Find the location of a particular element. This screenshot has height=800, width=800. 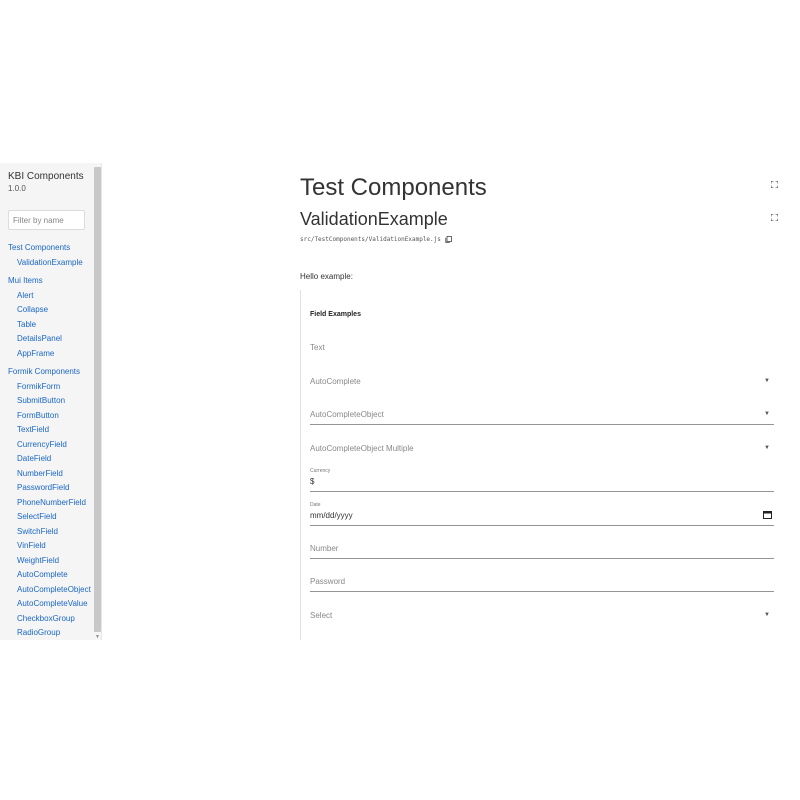

password-field: Password is located at coordinates (542, 584).